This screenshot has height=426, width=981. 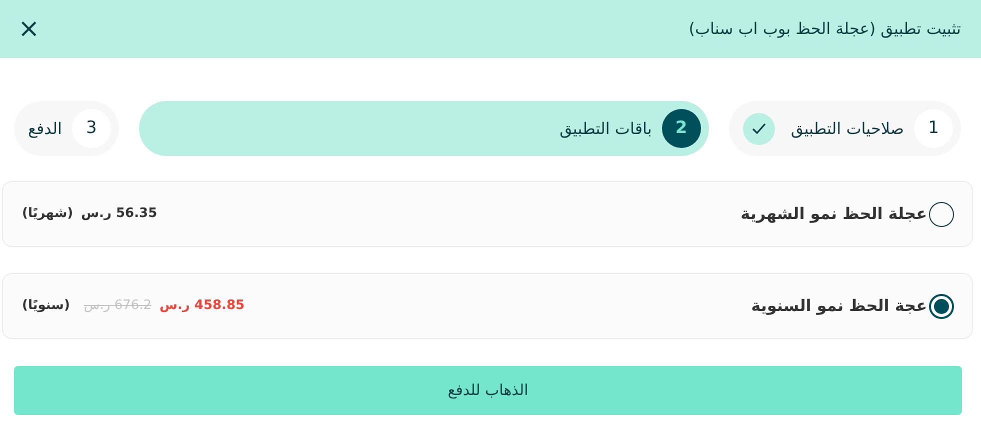 What do you see at coordinates (933, 128) in the screenshot?
I see `step-number: 1` at bounding box center [933, 128].